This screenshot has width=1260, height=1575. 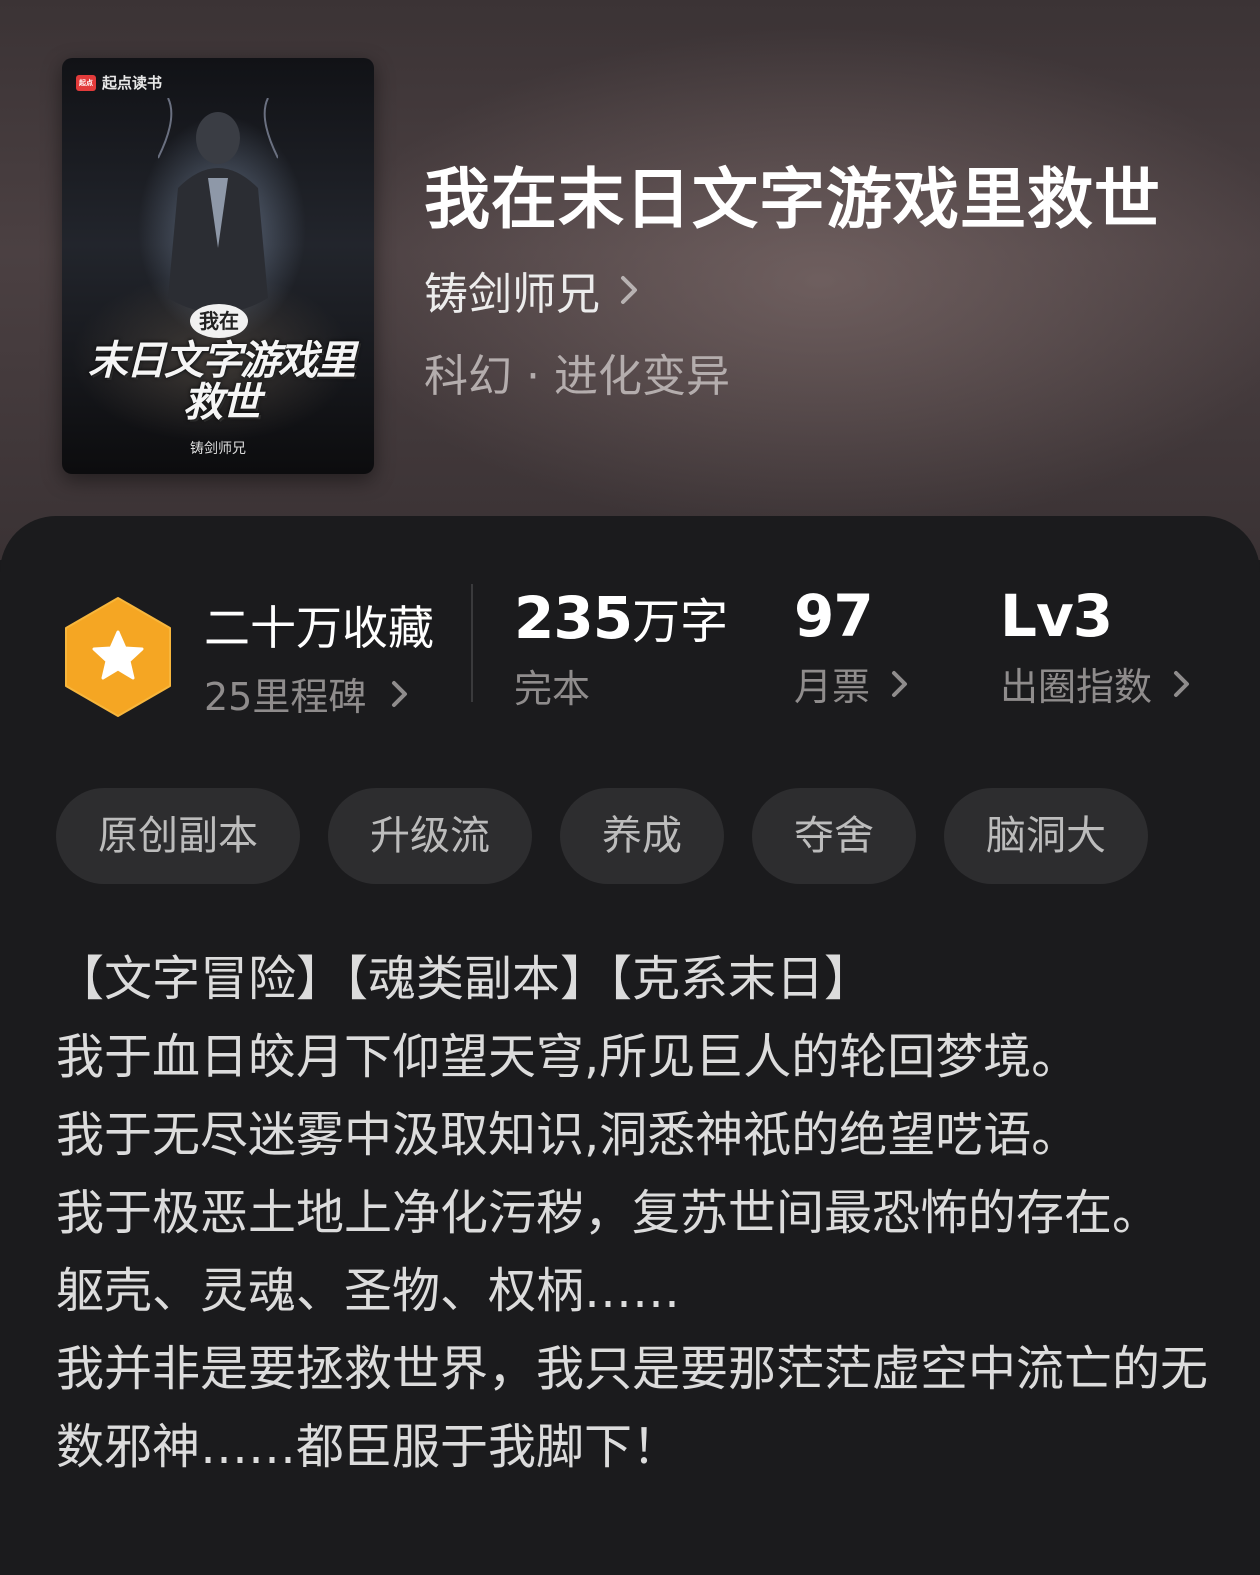 What do you see at coordinates (219, 321) in the screenshot?
I see `cover-title-small: 我在` at bounding box center [219, 321].